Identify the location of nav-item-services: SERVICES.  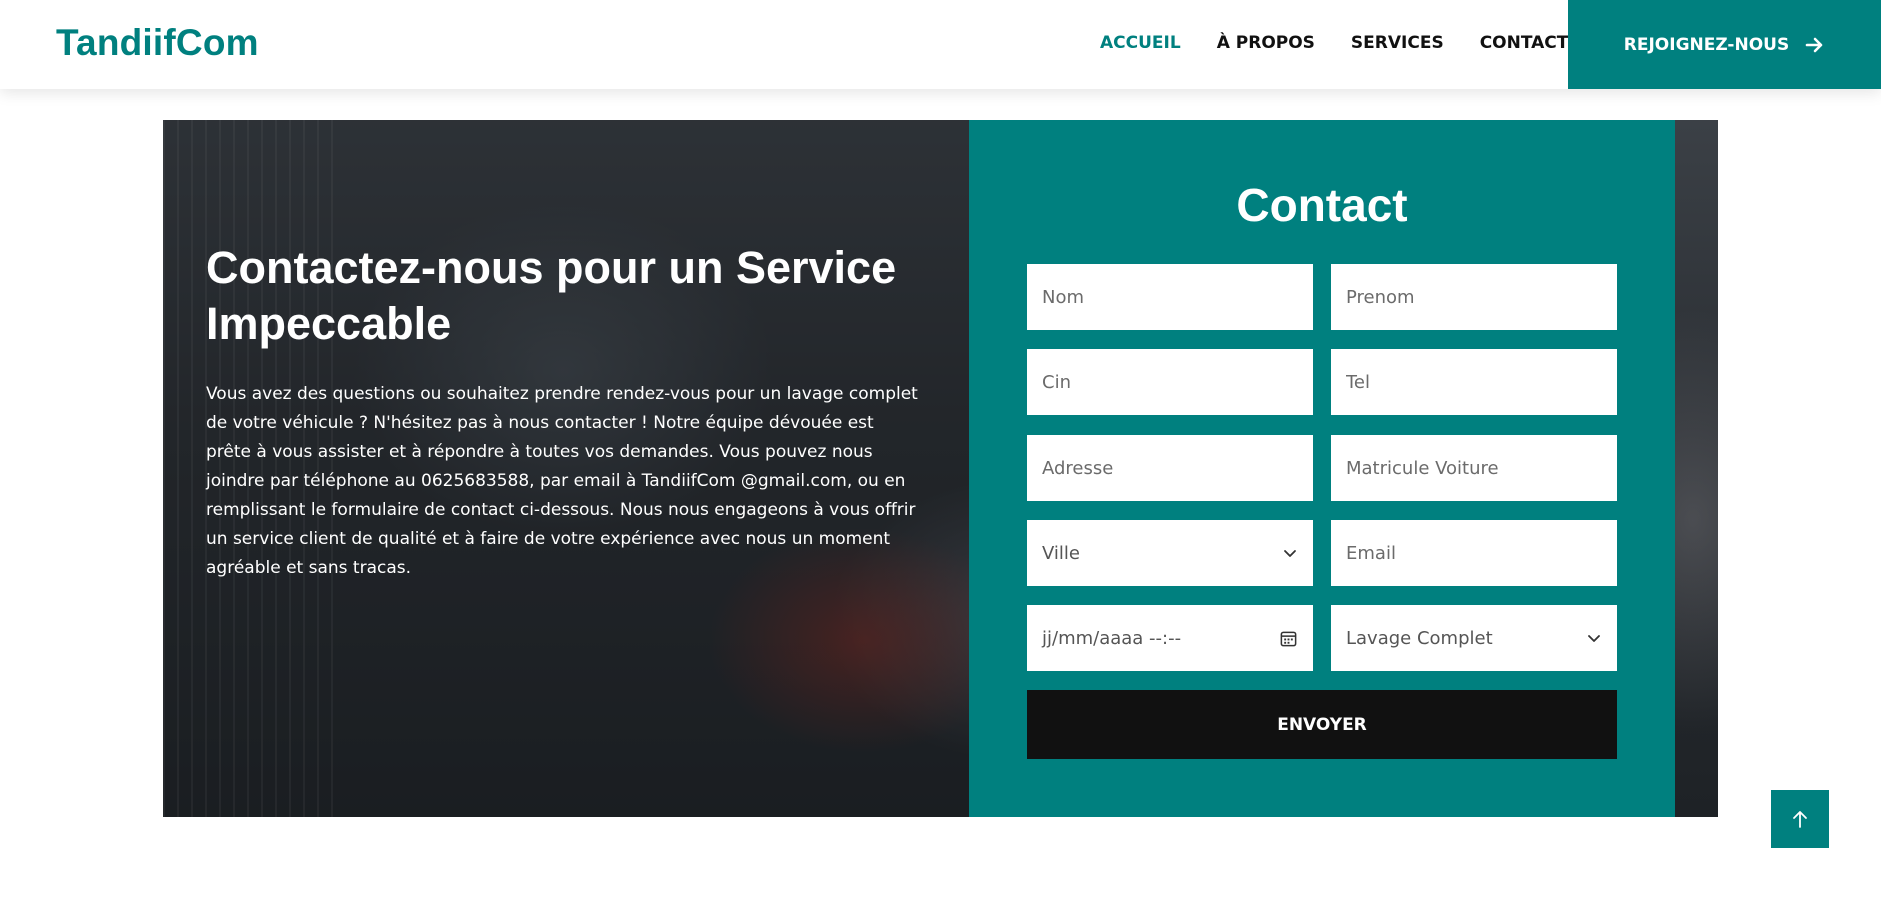
(1397, 43).